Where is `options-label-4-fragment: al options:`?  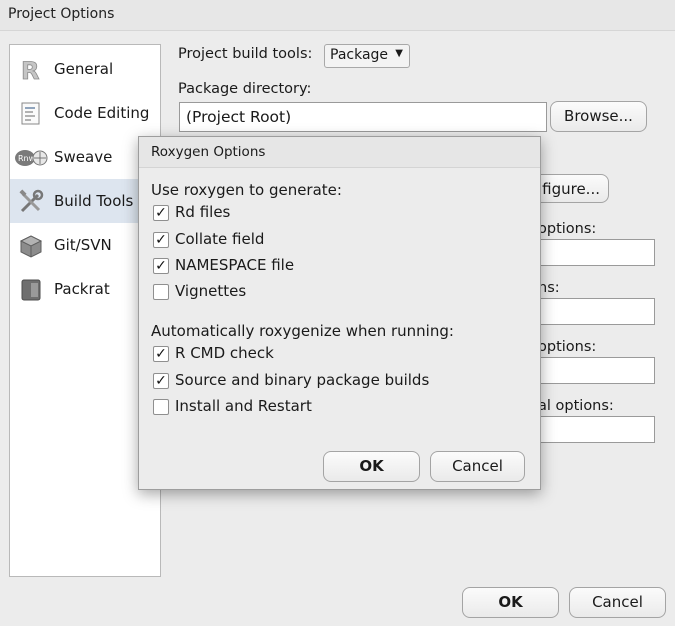
options-label-4-fragment: al options: is located at coordinates (576, 406).